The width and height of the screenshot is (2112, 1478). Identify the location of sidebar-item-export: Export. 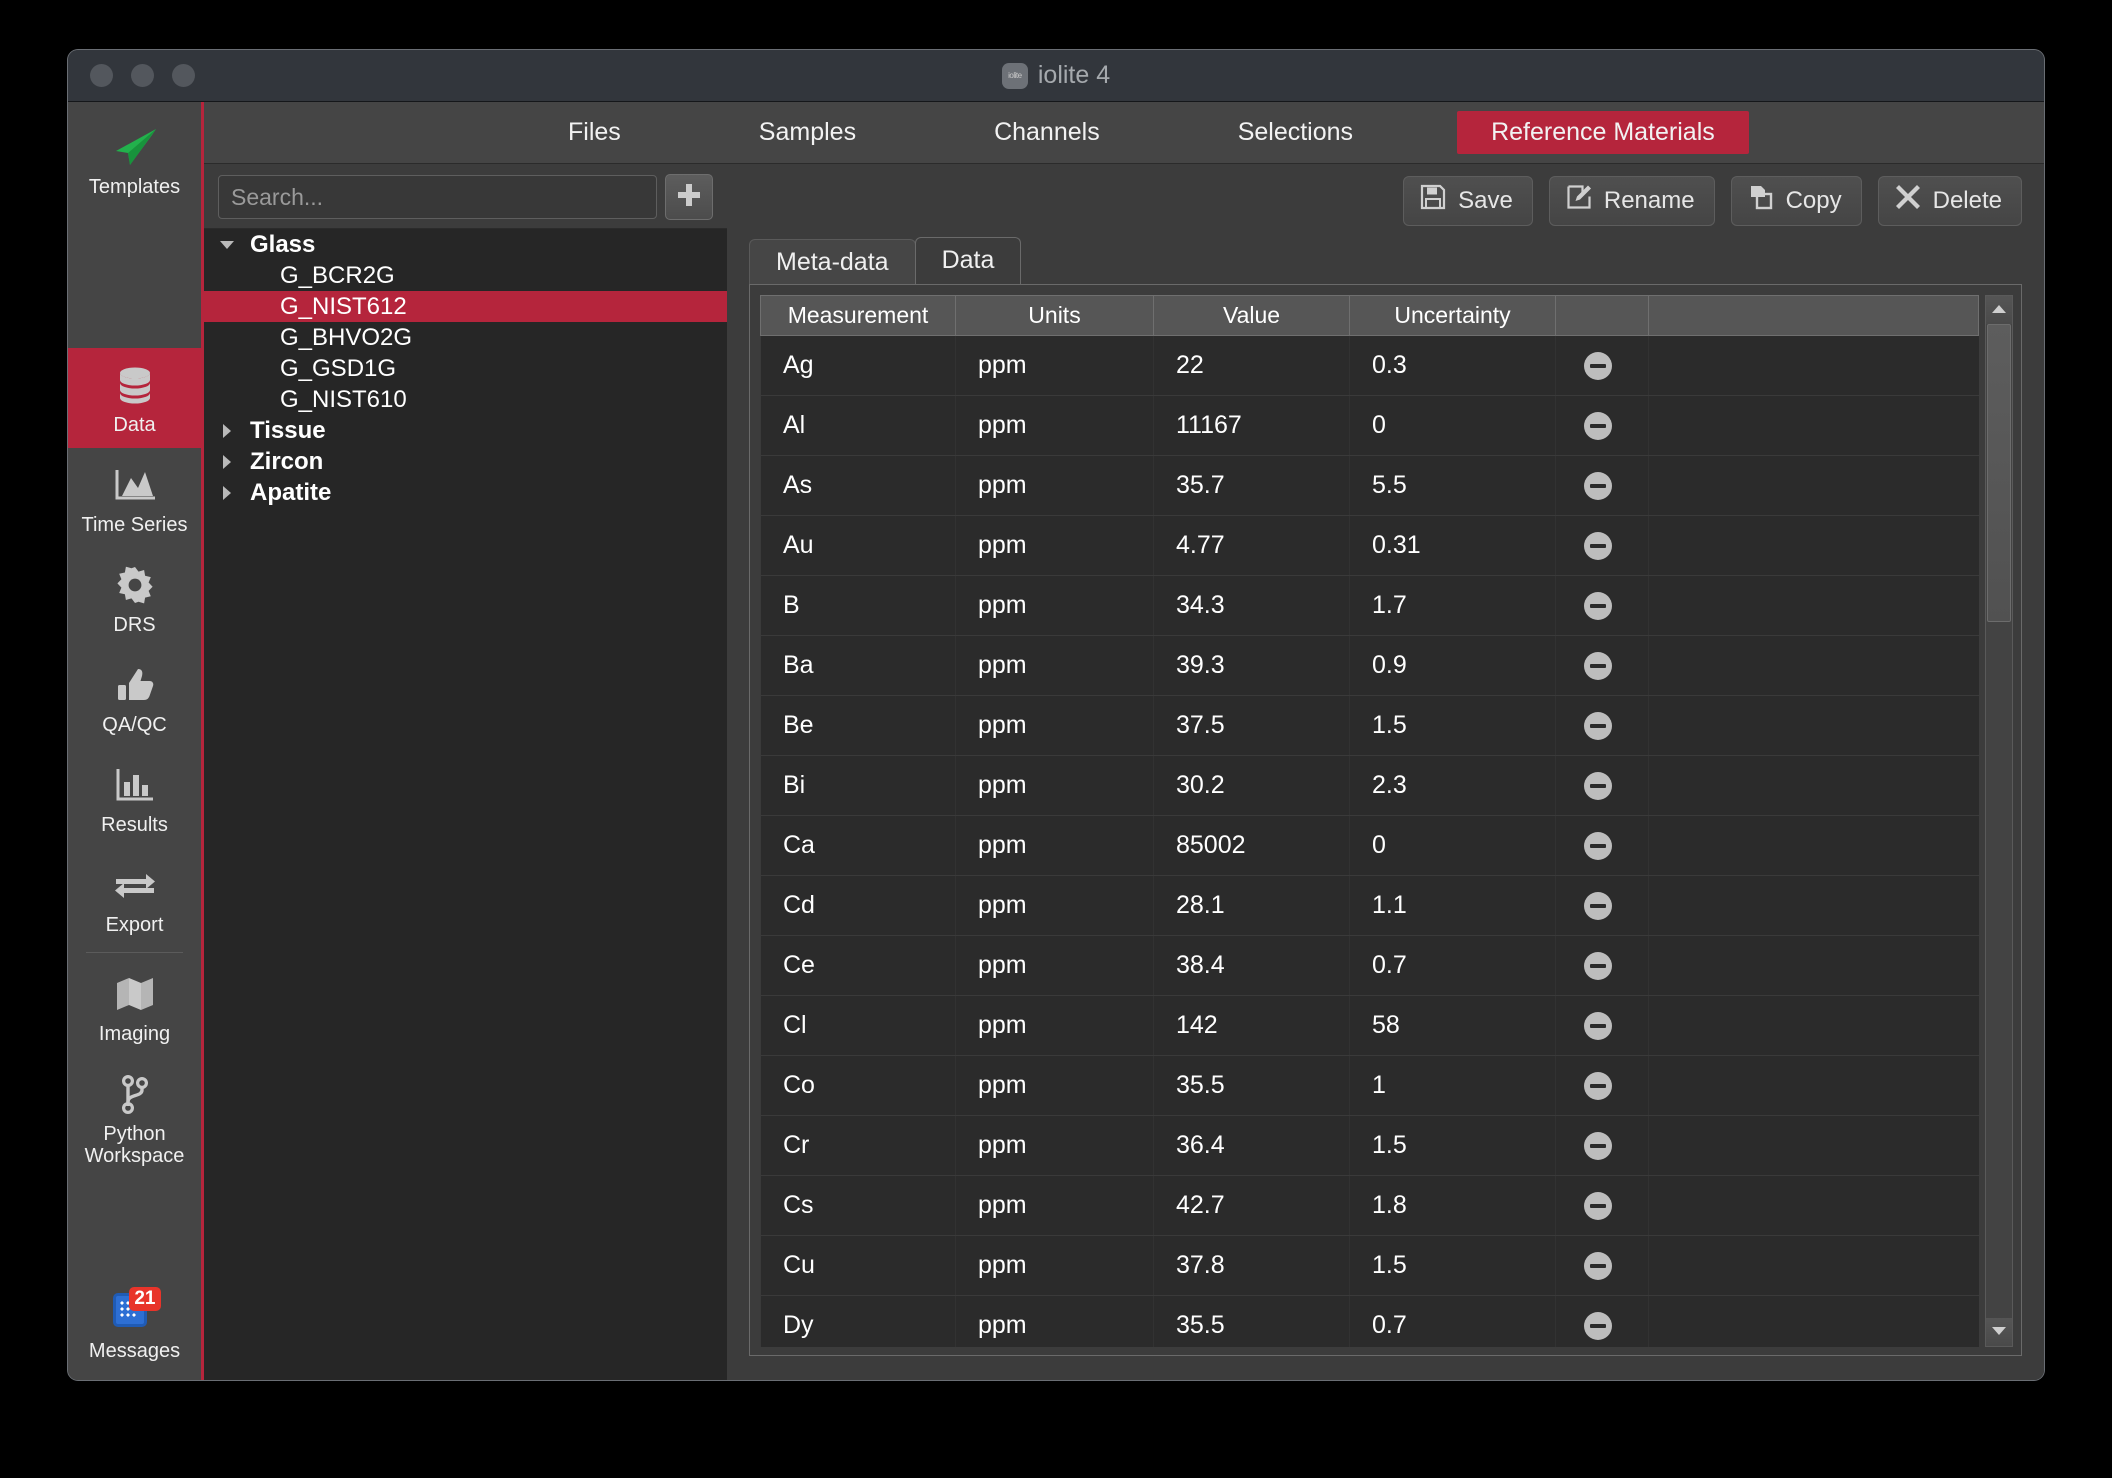
(134, 898).